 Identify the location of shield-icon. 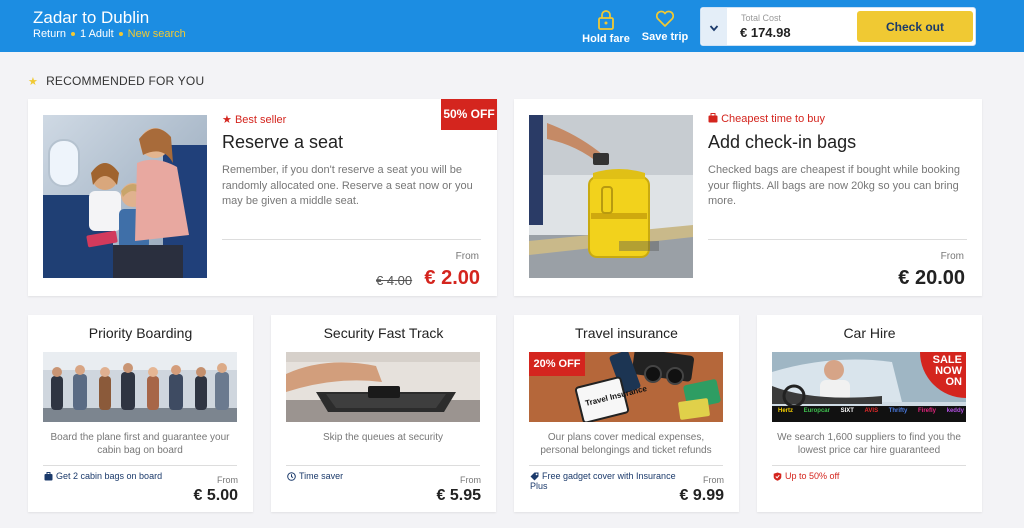
(777, 476).